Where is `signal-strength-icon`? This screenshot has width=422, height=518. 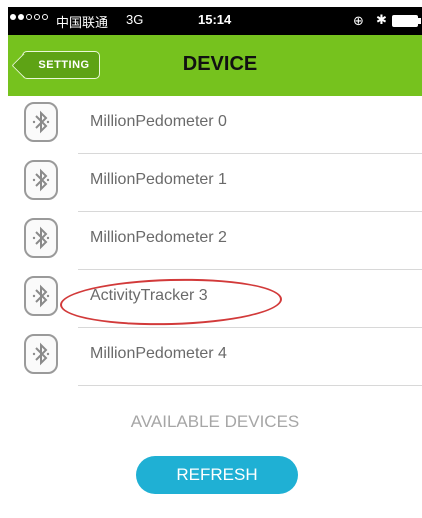 signal-strength-icon is located at coordinates (29, 17).